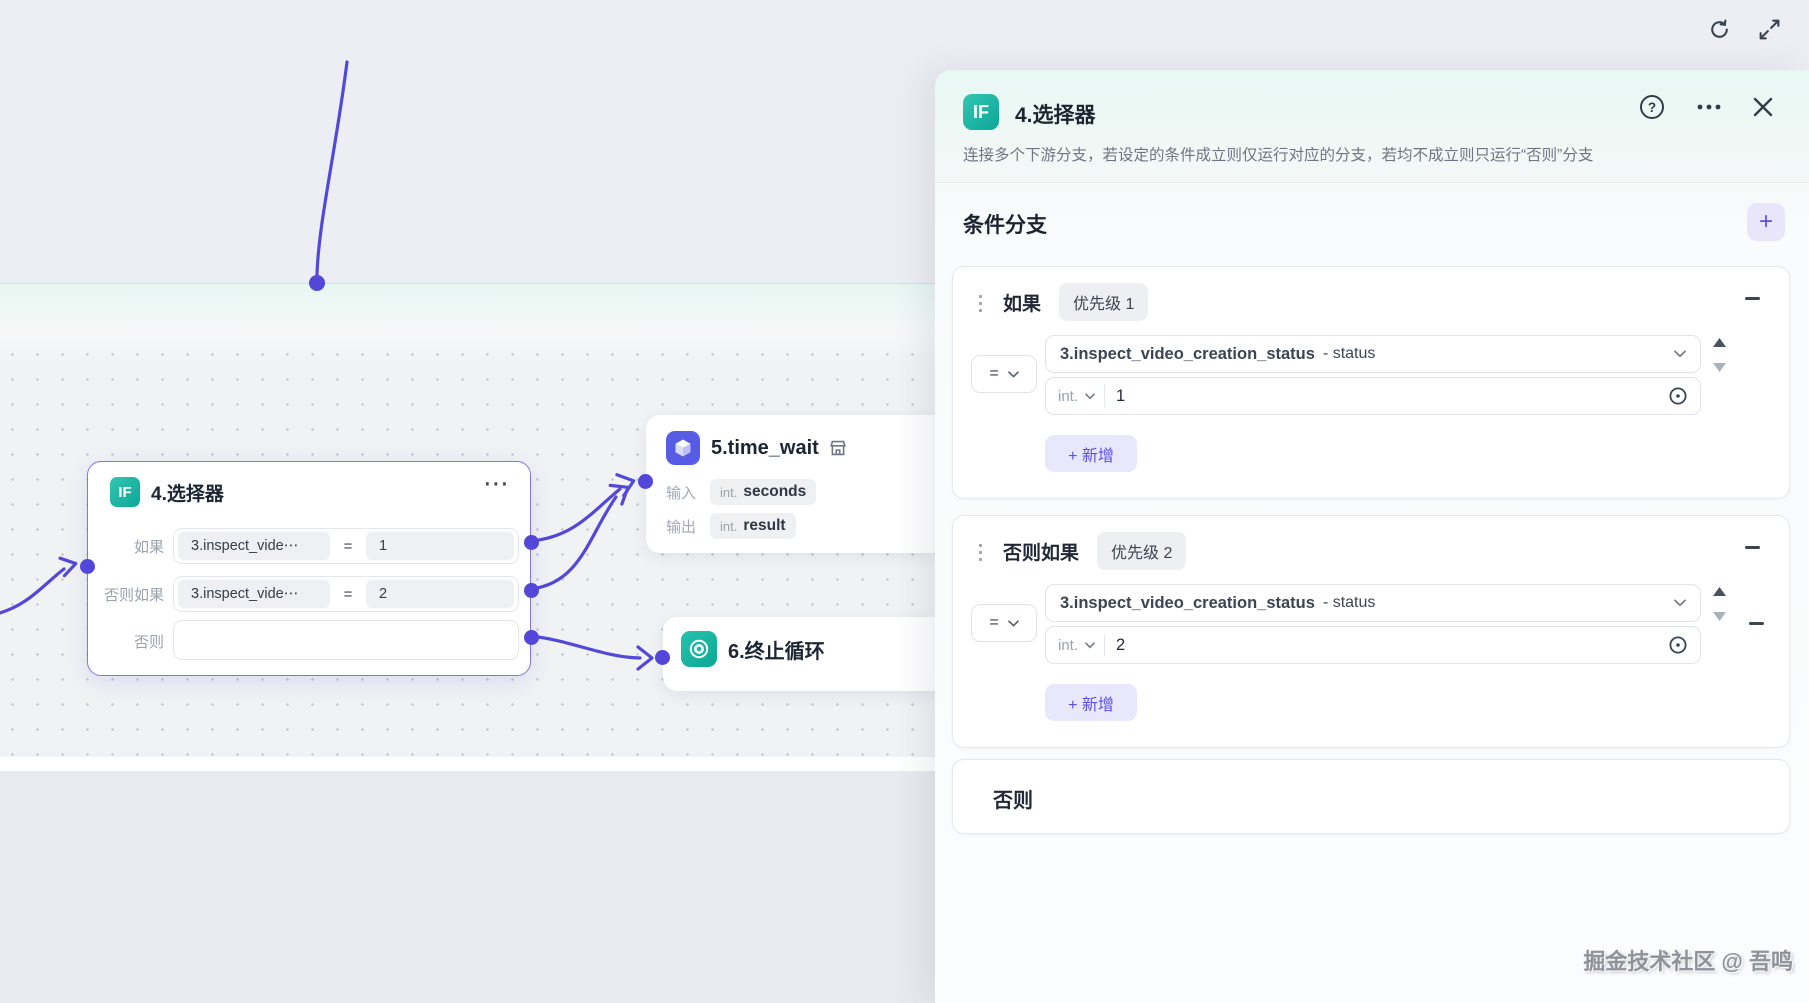 The width and height of the screenshot is (1809, 1003). I want to click on time-wait-input-row: 输入 int. seconds, so click(741, 492).